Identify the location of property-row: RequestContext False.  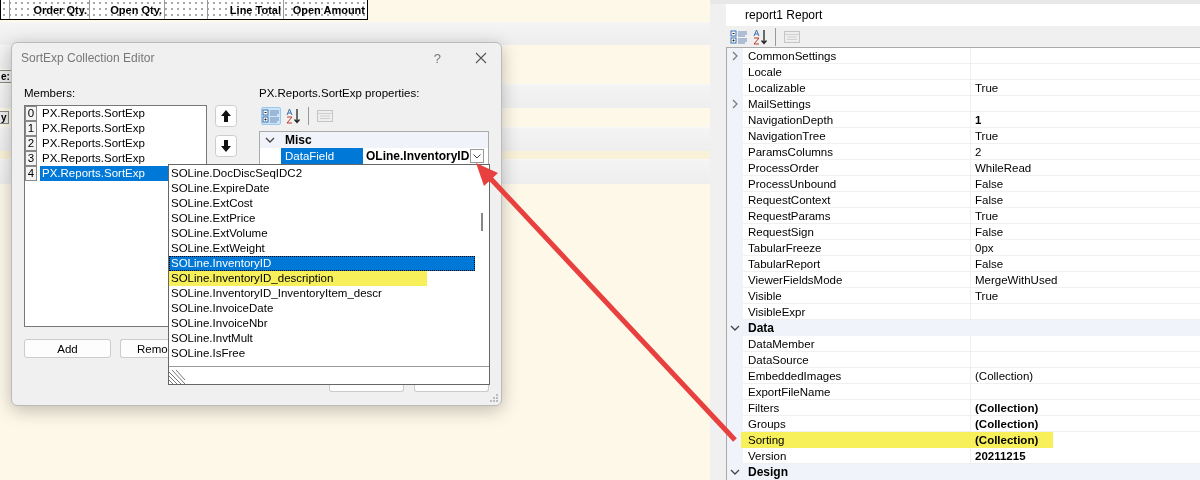
(963, 200).